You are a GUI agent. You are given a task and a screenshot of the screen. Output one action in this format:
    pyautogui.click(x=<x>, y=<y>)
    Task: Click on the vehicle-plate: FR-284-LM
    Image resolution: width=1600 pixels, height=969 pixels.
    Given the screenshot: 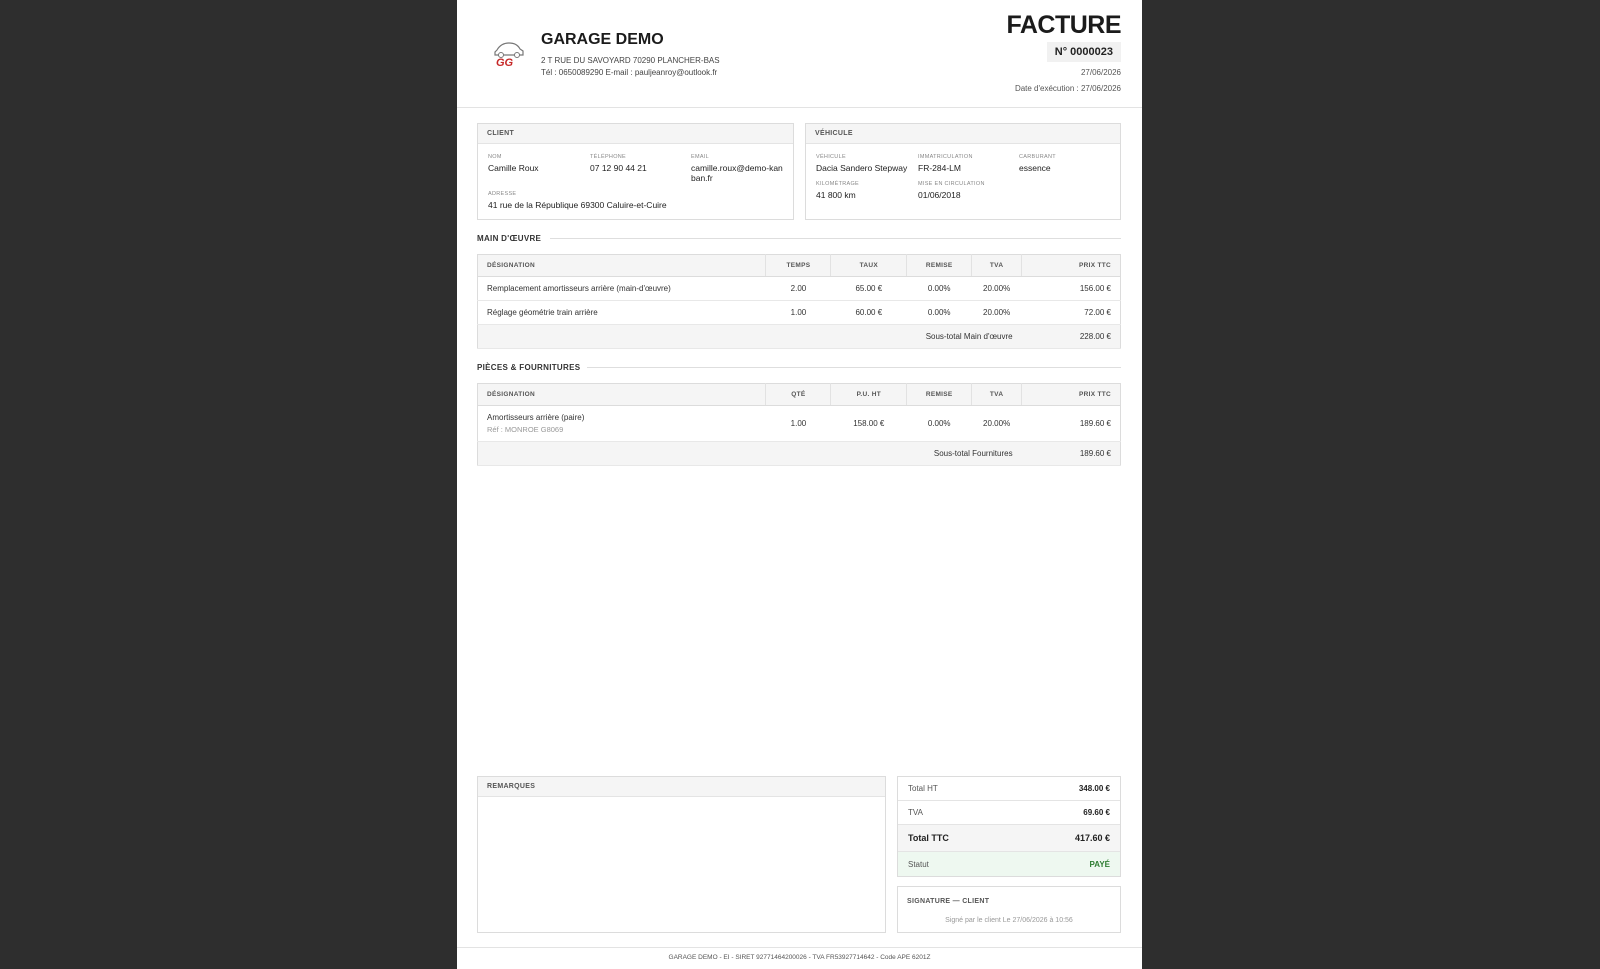 What is the action you would take?
    pyautogui.click(x=939, y=168)
    